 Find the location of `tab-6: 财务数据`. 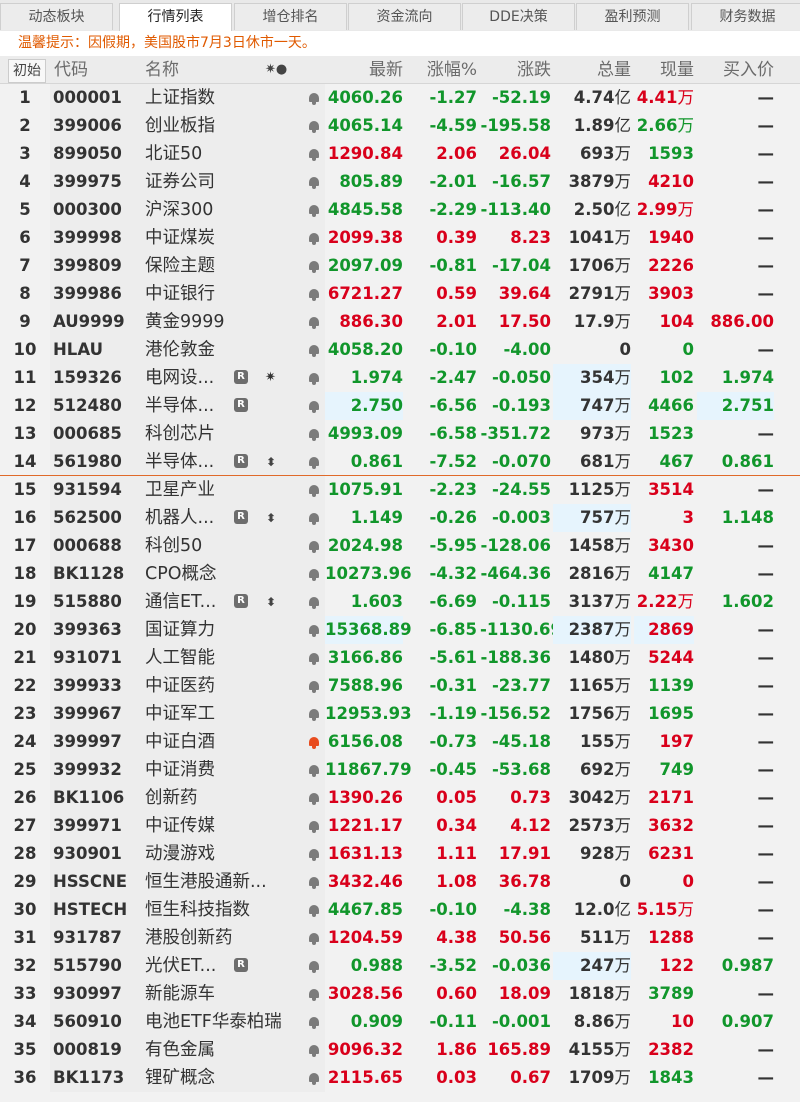

tab-6: 财务数据 is located at coordinates (745, 16).